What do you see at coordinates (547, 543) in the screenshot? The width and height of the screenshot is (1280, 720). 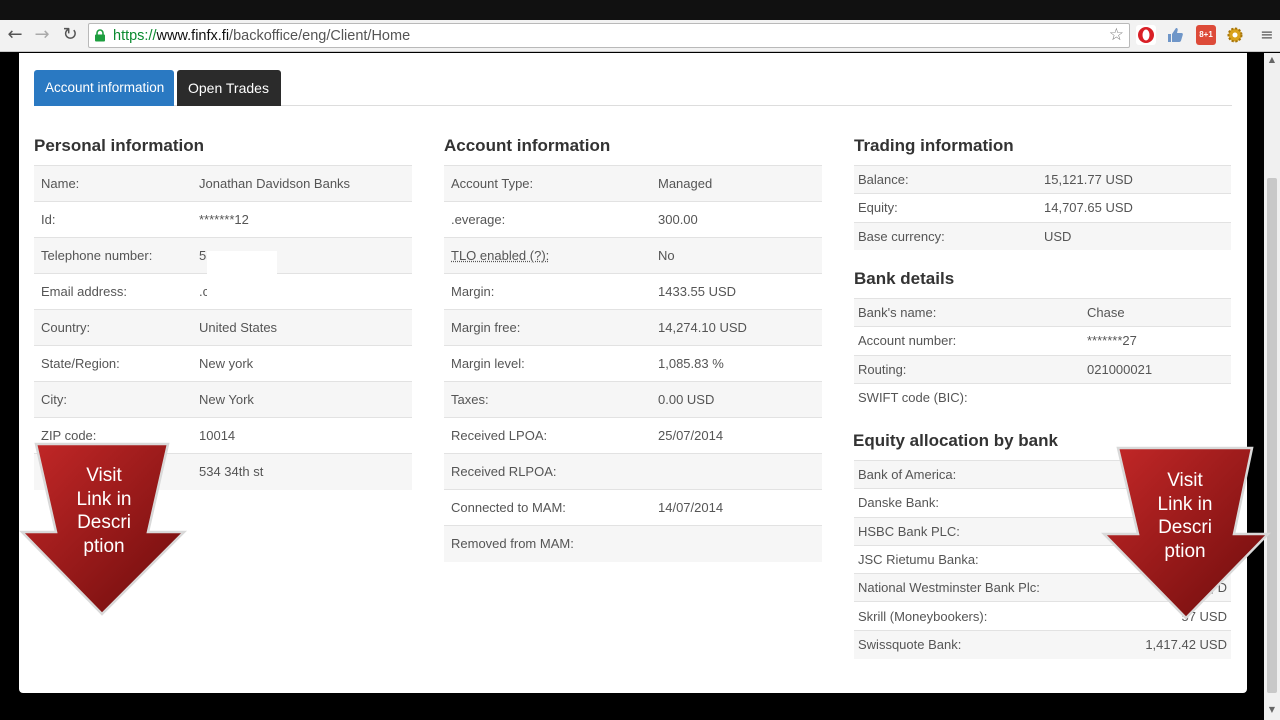 I see `row-label: Removed from MAM:` at bounding box center [547, 543].